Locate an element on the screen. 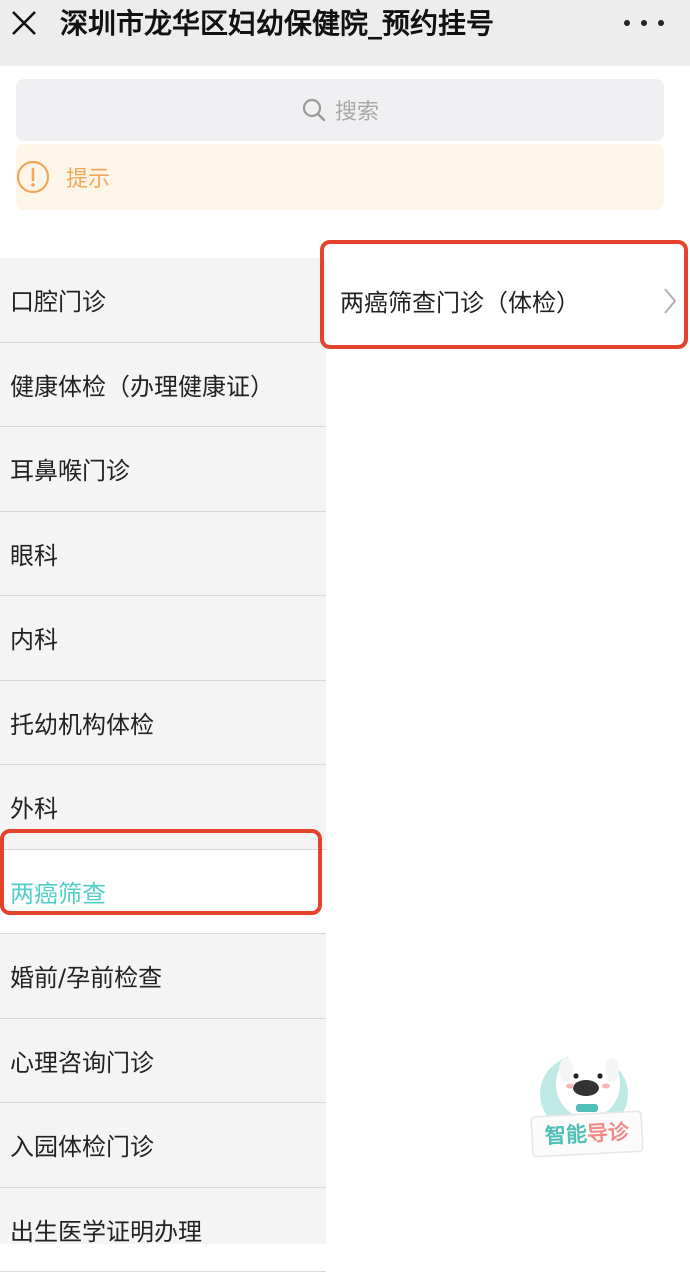 Image resolution: width=690 pixels, height=1272 pixels. chevron-right-icon is located at coordinates (670, 301).